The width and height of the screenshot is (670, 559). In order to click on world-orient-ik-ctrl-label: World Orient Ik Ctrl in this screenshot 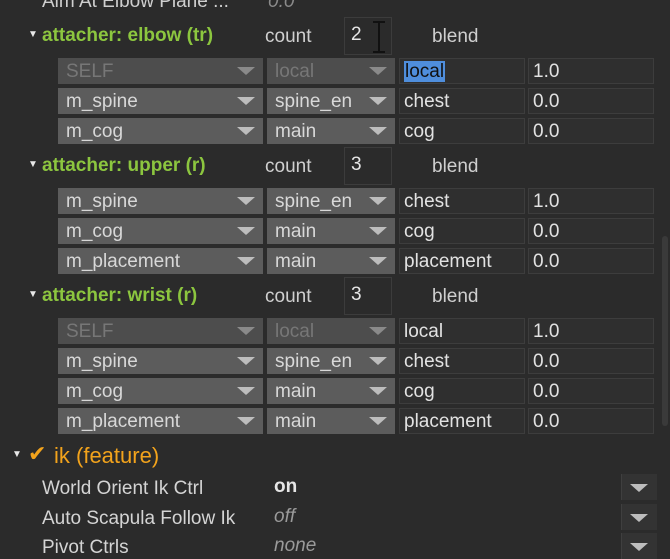, I will do `click(123, 488)`.